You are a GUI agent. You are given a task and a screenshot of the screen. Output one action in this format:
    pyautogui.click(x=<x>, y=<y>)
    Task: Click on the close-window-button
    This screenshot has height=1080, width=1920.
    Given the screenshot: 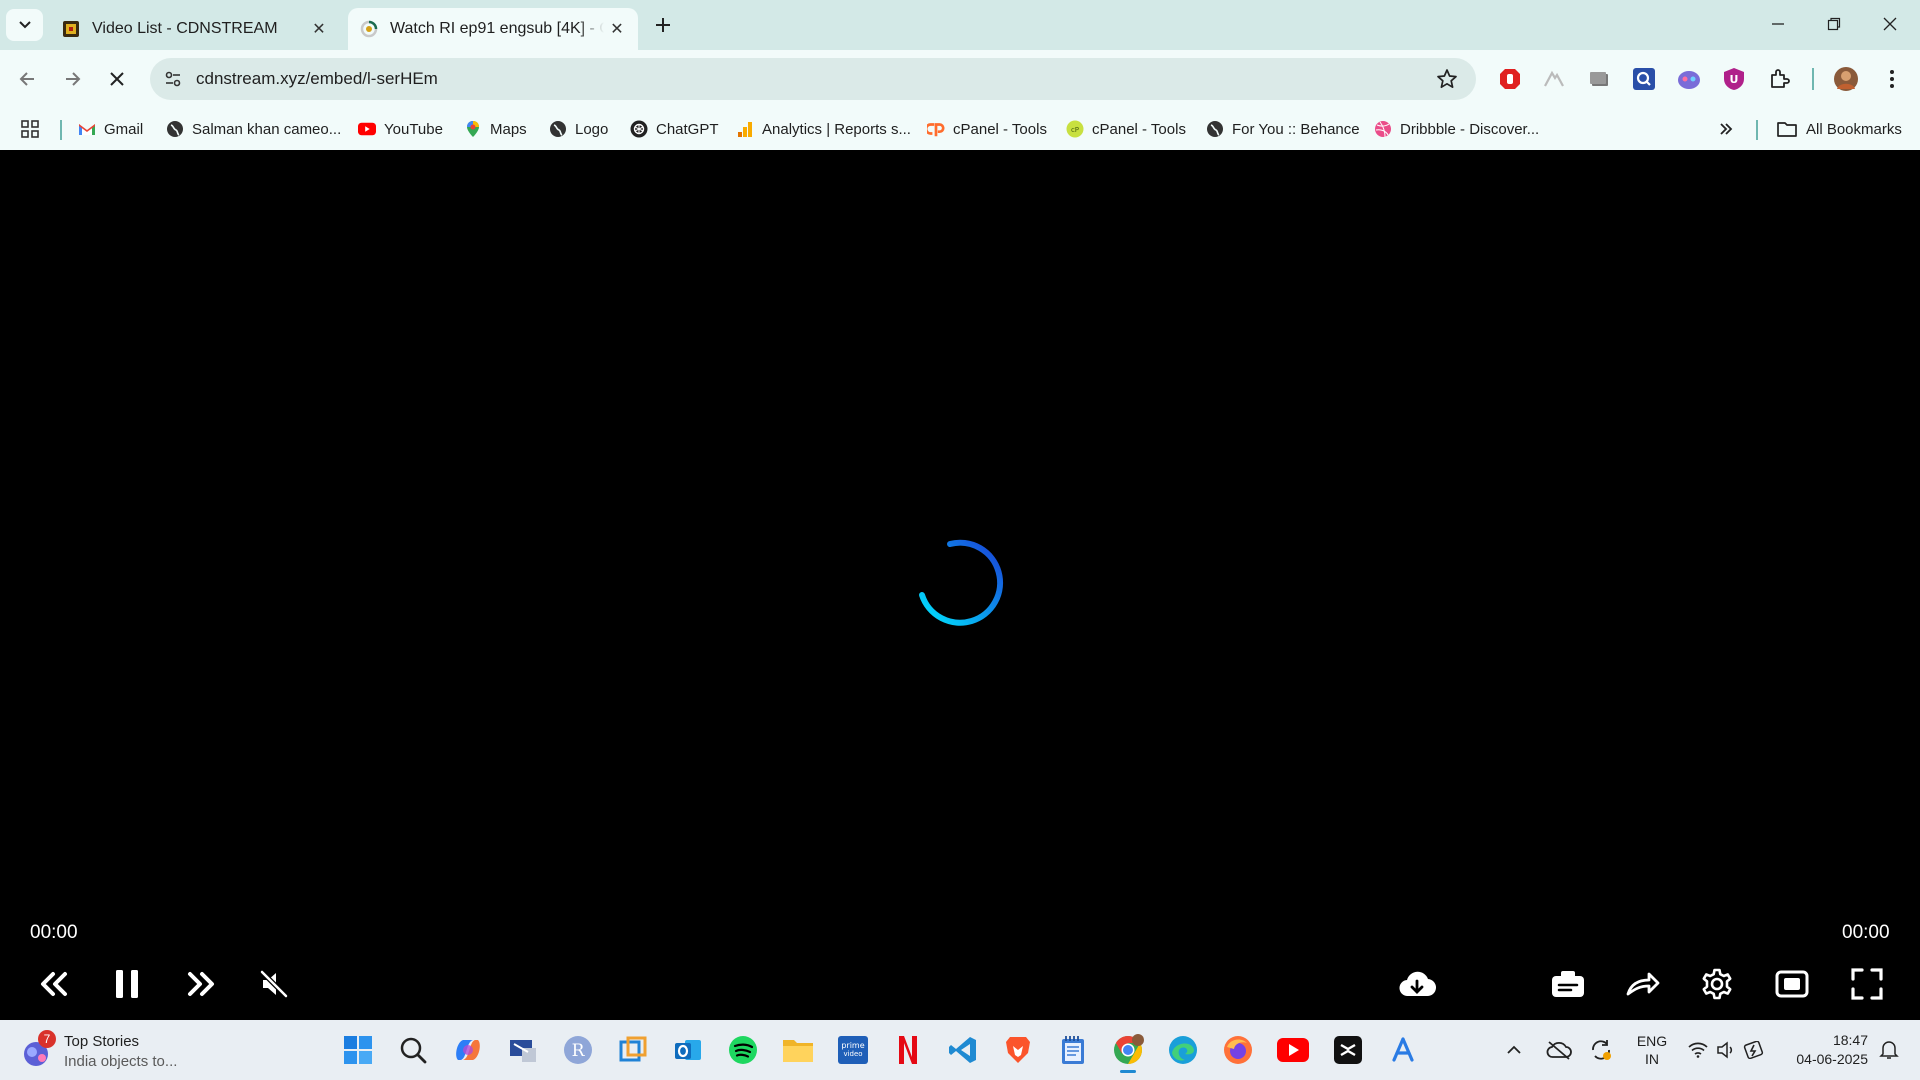 What is the action you would take?
    pyautogui.click(x=1890, y=24)
    